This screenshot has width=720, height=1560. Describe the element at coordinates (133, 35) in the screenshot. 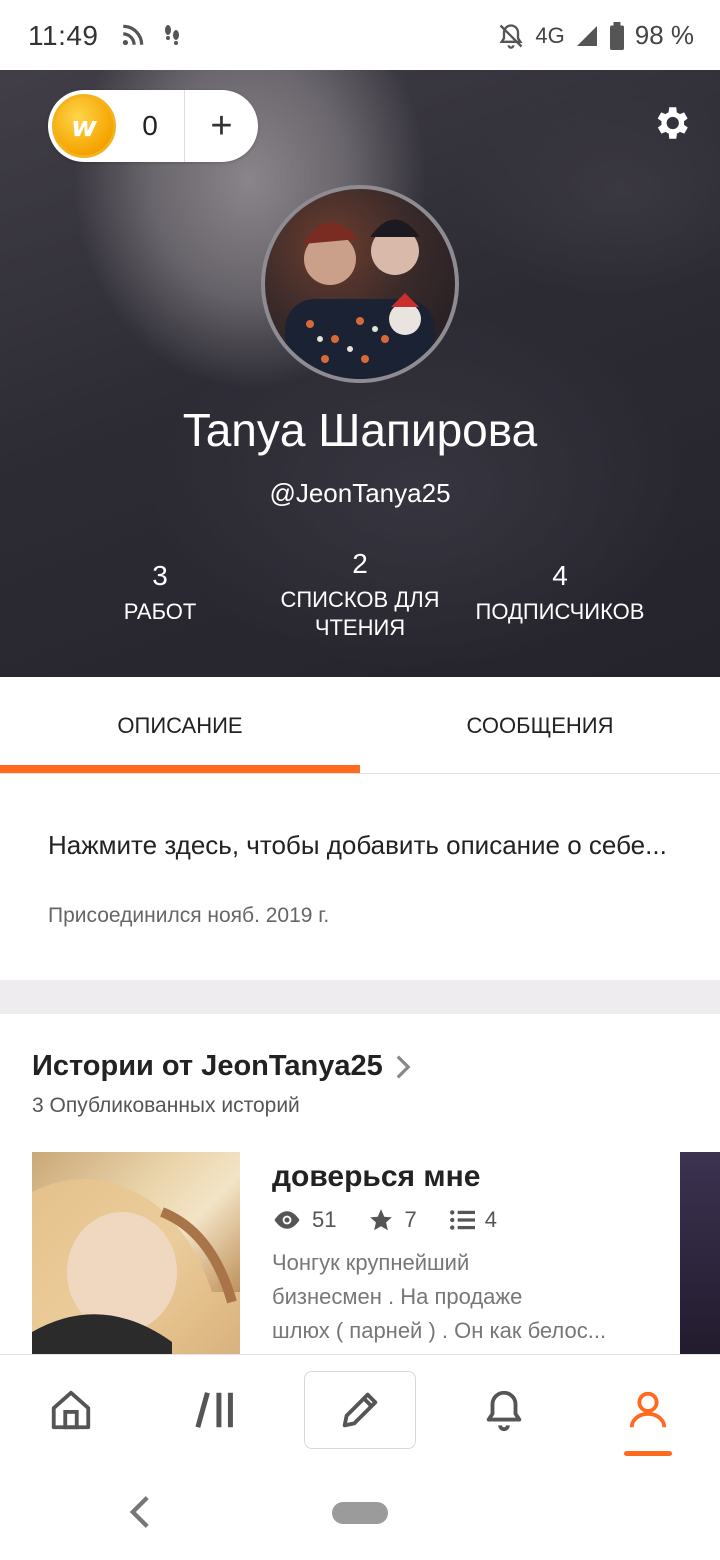

I see `rss-icon` at that location.